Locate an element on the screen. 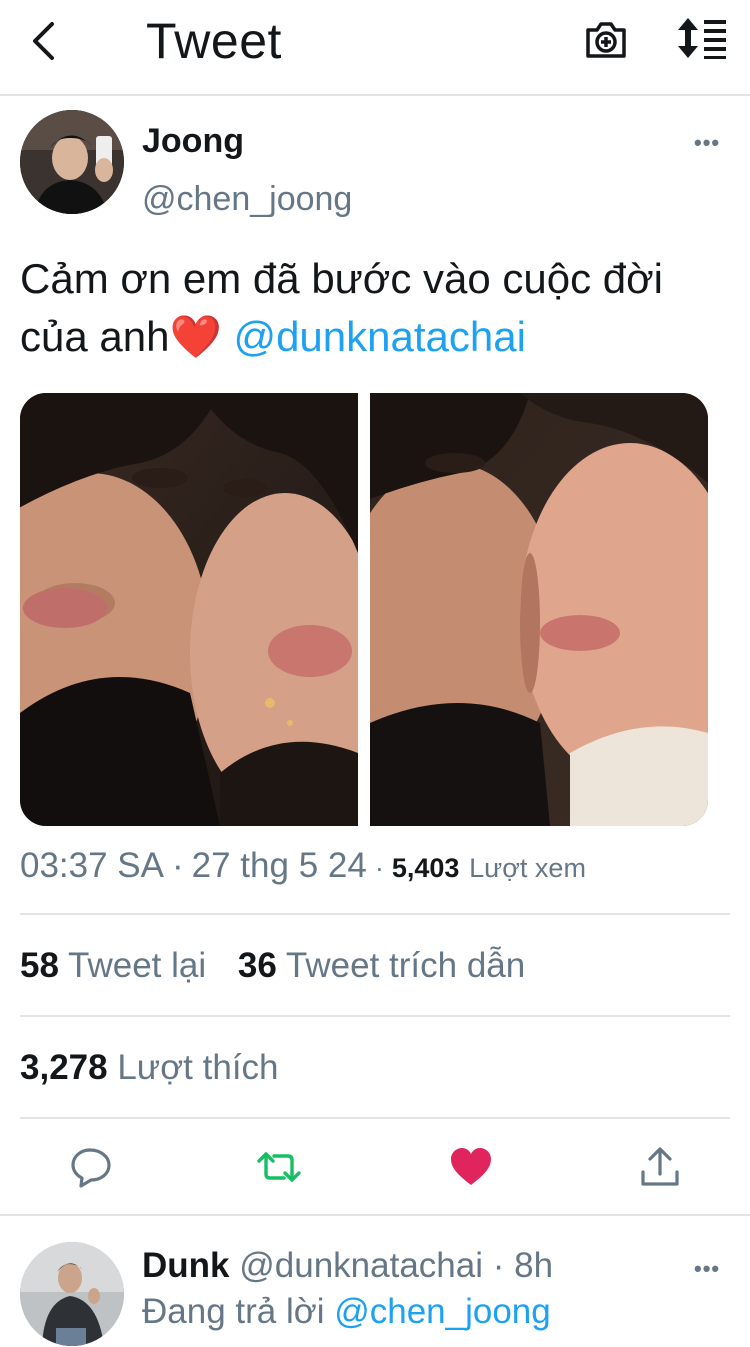  reply-author-handle: @dunknatachai is located at coordinates (361, 1265).